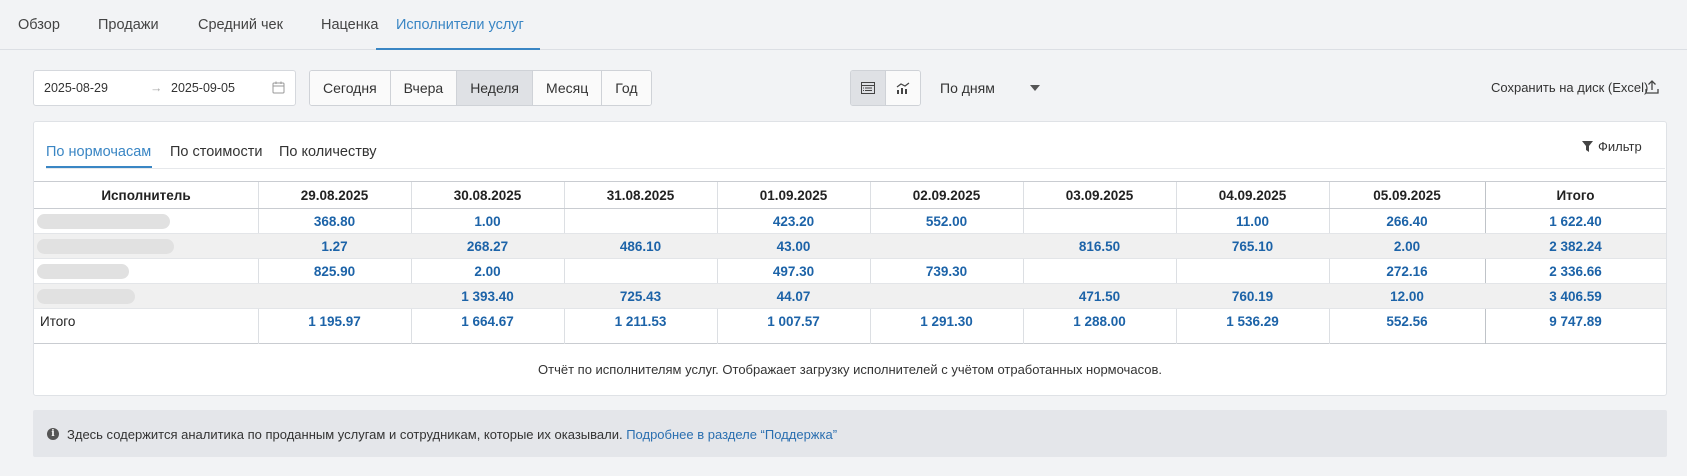 This screenshot has width=1687, height=476. I want to click on table-cell: 272.16, so click(1407, 271).